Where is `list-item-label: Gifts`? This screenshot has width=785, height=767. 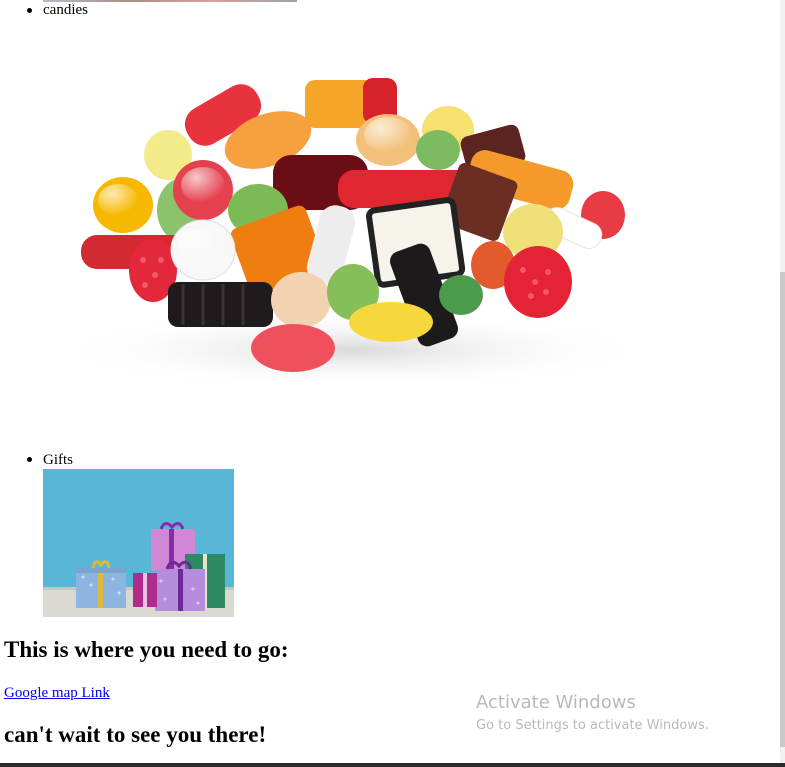
list-item-label: Gifts is located at coordinates (58, 460).